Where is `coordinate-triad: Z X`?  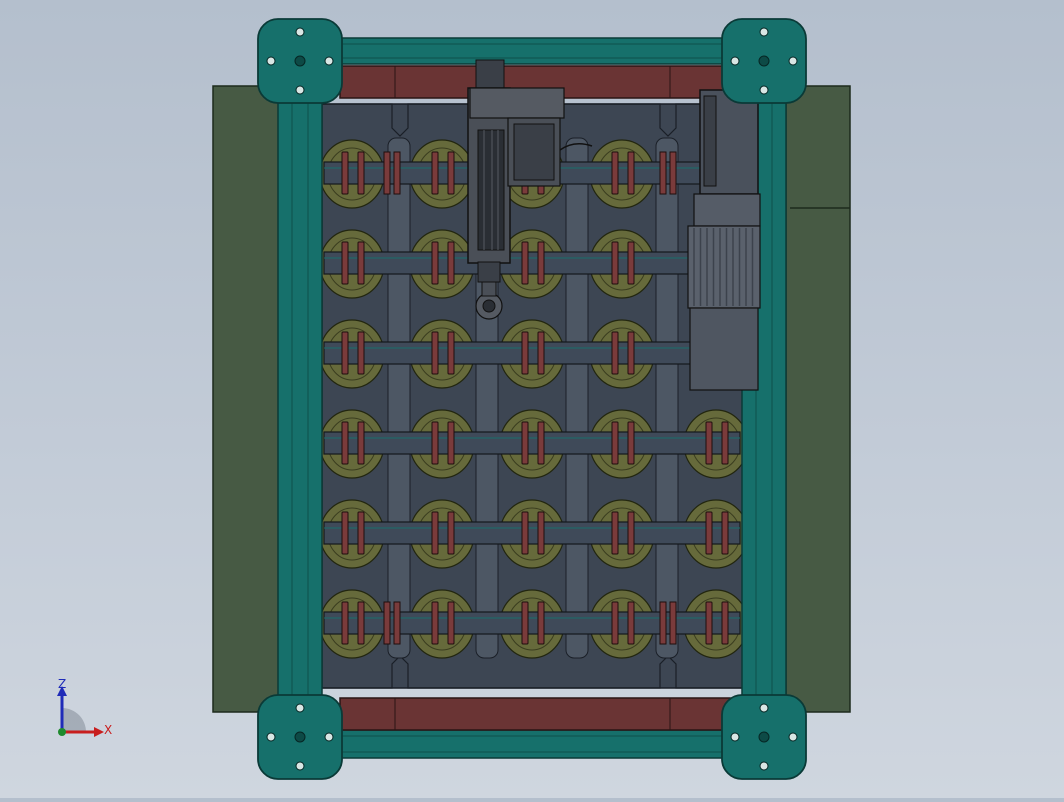 coordinate-triad: Z X is located at coordinates (84, 709).